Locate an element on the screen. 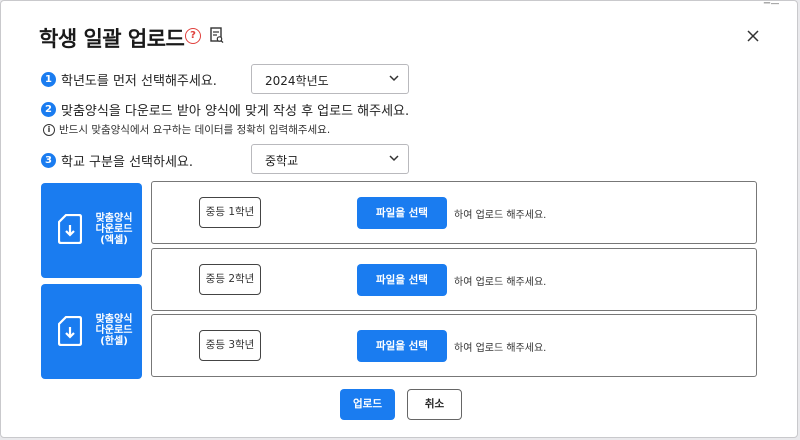 Image resolution: width=800 pixels, height=440 pixels. step-1-badge: 1 is located at coordinates (48, 79).